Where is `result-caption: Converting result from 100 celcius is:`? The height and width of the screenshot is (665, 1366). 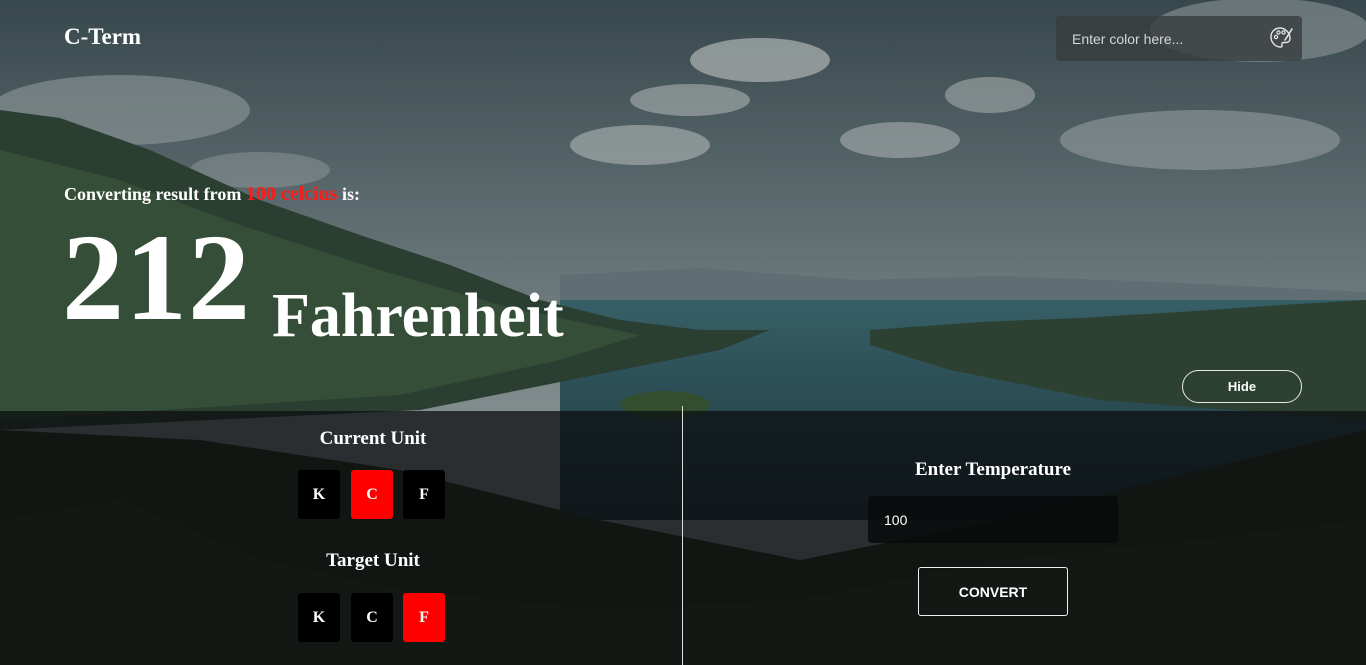
result-caption: Converting result from 100 celcius is: is located at coordinates (212, 194).